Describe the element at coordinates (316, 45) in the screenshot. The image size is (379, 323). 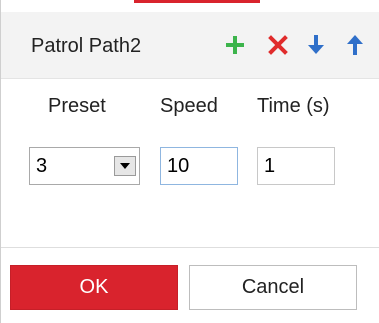
I see `arrow-down-icon` at that location.